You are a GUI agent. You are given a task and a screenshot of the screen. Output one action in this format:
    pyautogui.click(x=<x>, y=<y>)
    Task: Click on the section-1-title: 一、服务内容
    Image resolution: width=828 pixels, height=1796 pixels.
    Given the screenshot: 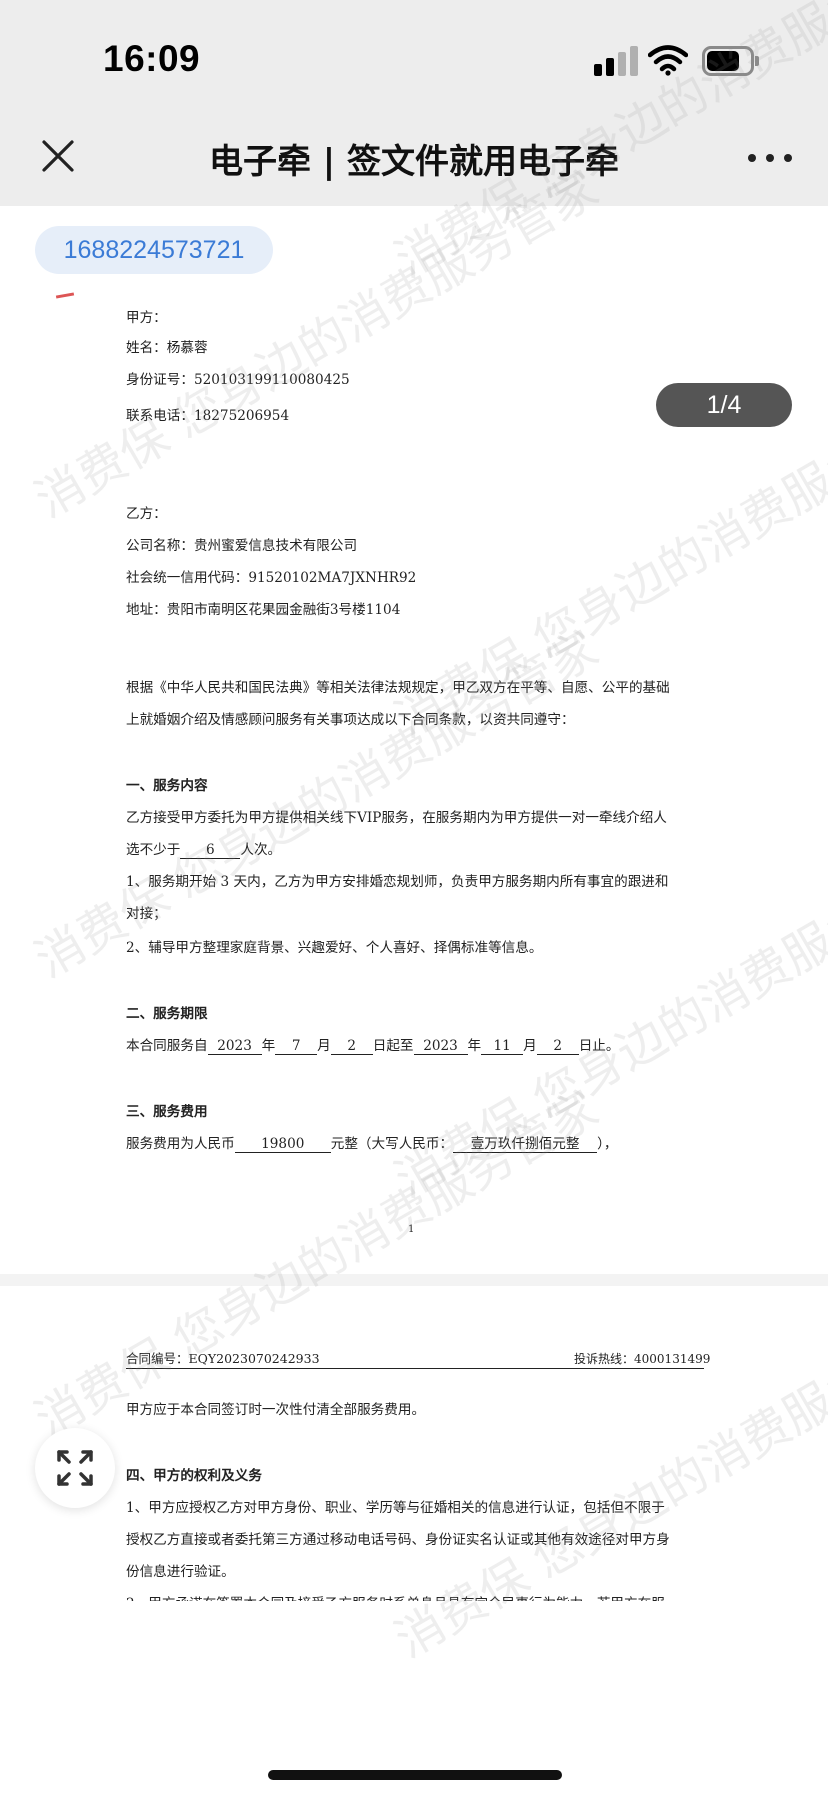 What is the action you would take?
    pyautogui.click(x=167, y=786)
    